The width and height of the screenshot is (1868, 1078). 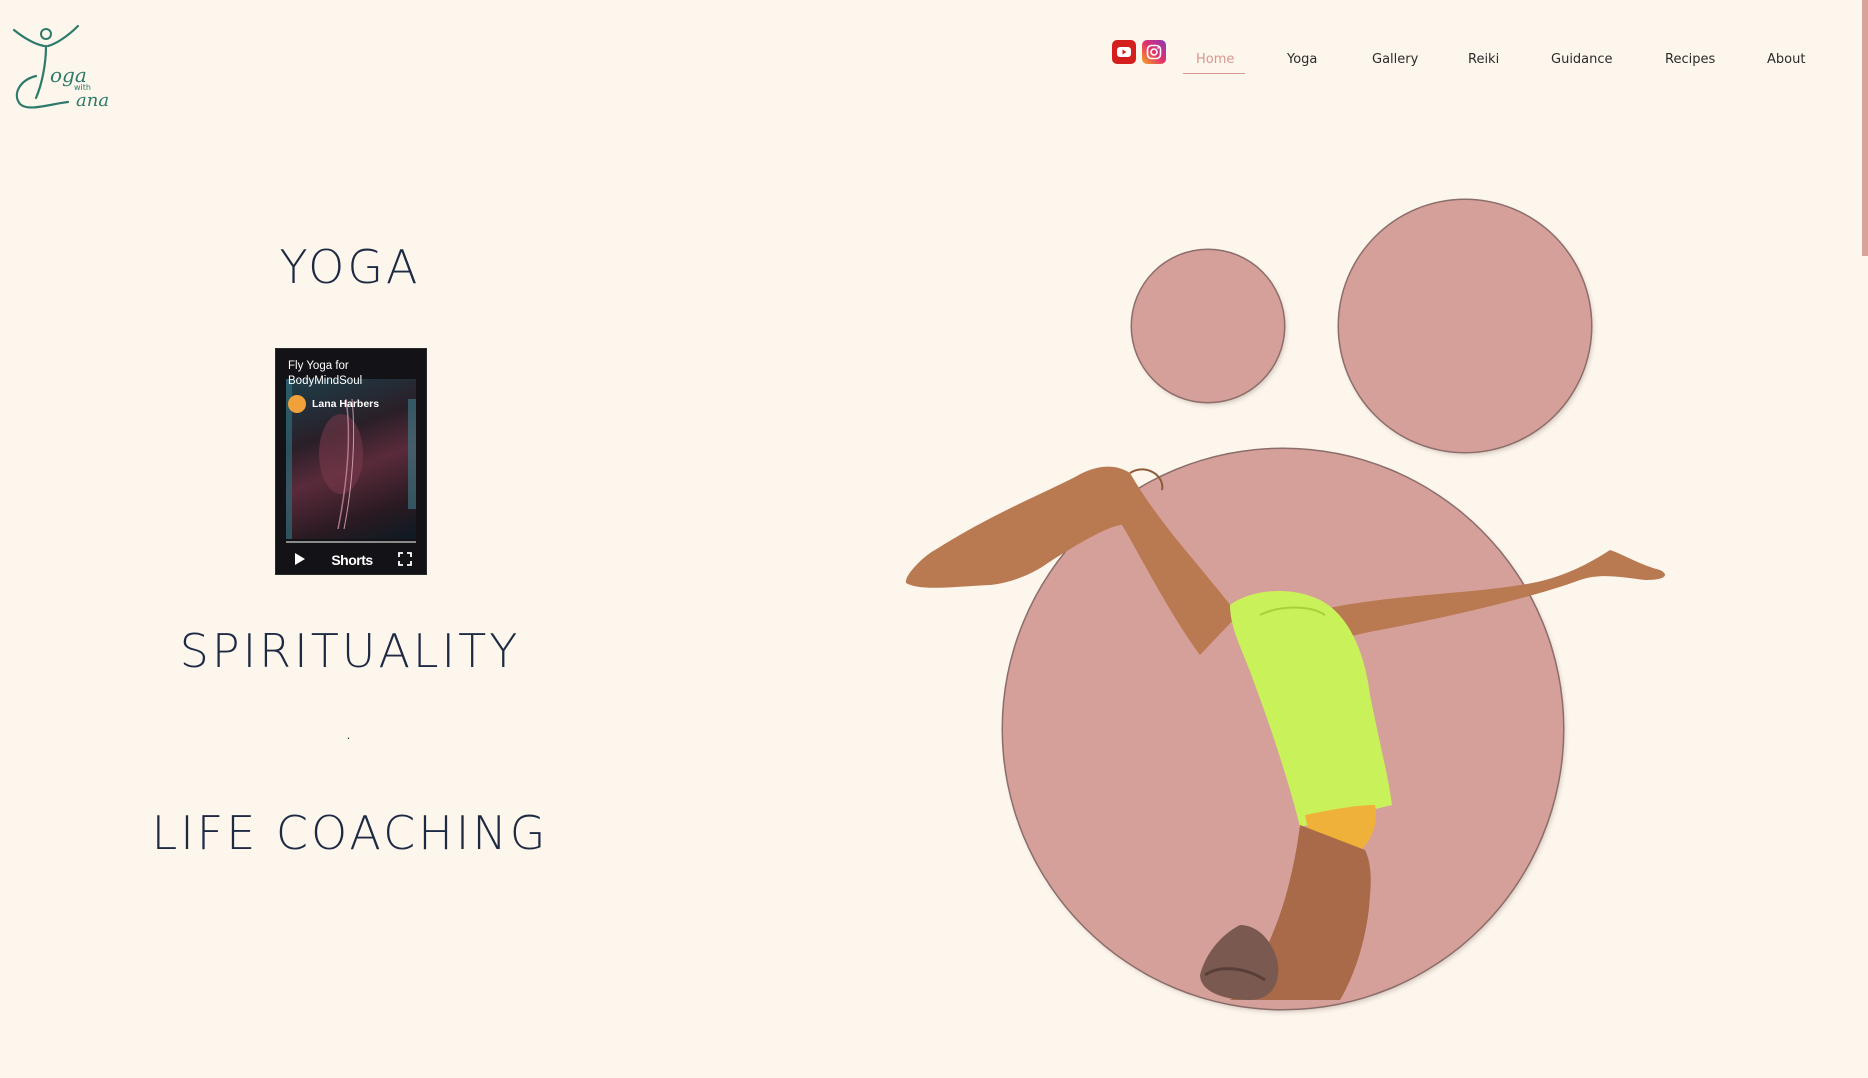 I want to click on scrollbar-track, so click(x=1865, y=539).